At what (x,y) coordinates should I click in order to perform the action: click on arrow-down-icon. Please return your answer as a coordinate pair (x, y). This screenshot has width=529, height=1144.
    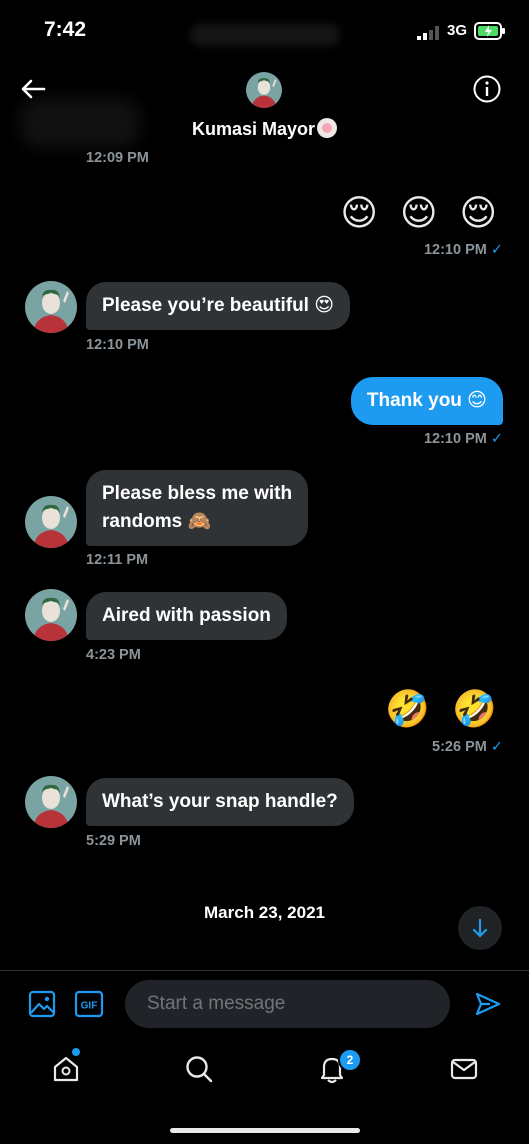
    Looking at the image, I should click on (480, 928).